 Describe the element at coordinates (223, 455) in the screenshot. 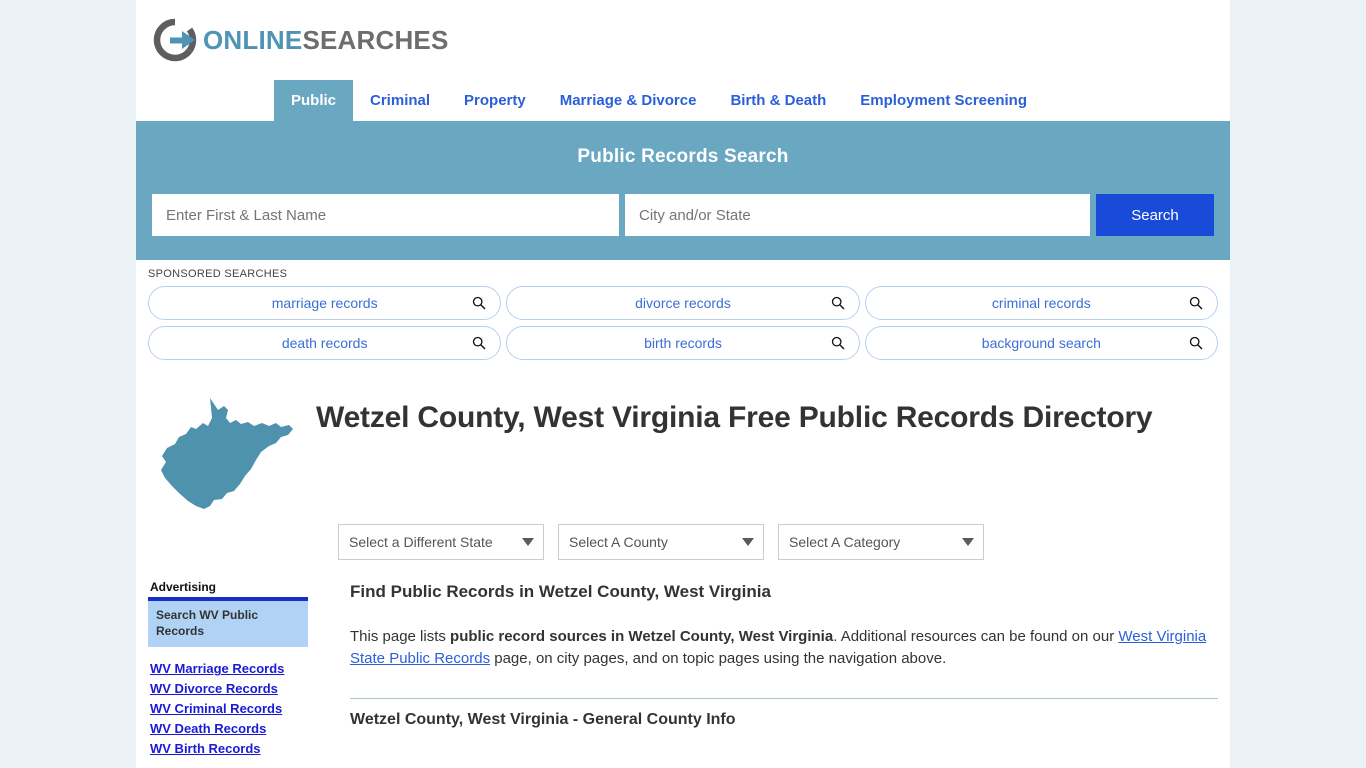

I see `west-virginia-state-map-icon` at that location.